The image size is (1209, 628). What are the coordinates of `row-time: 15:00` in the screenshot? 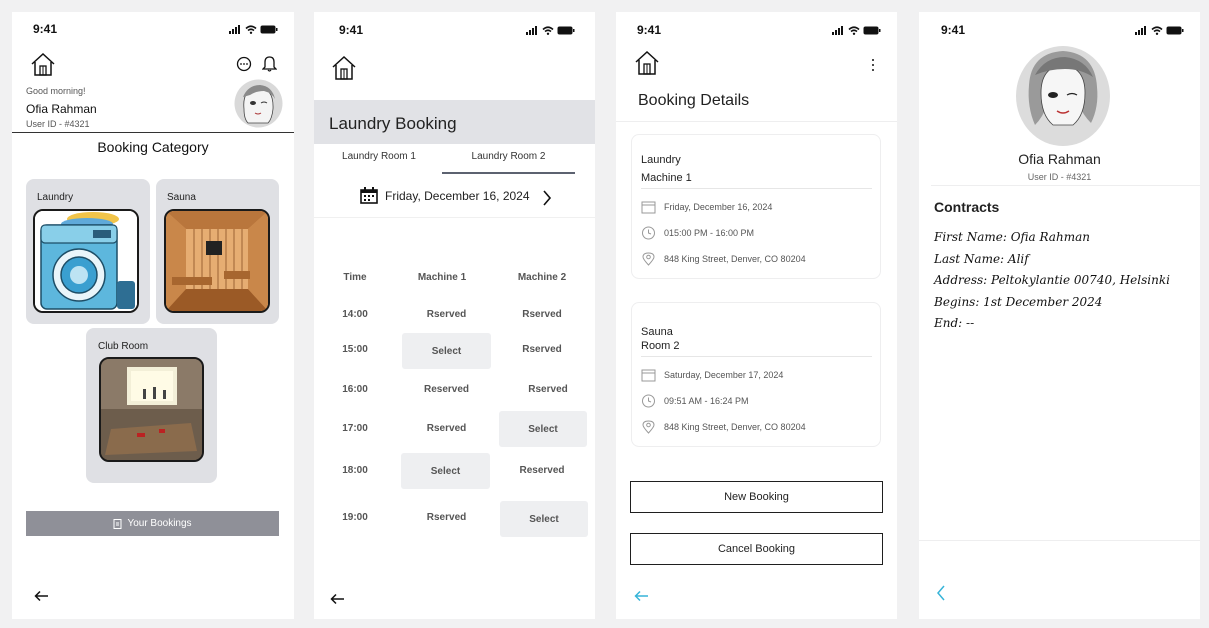 It's located at (355, 349).